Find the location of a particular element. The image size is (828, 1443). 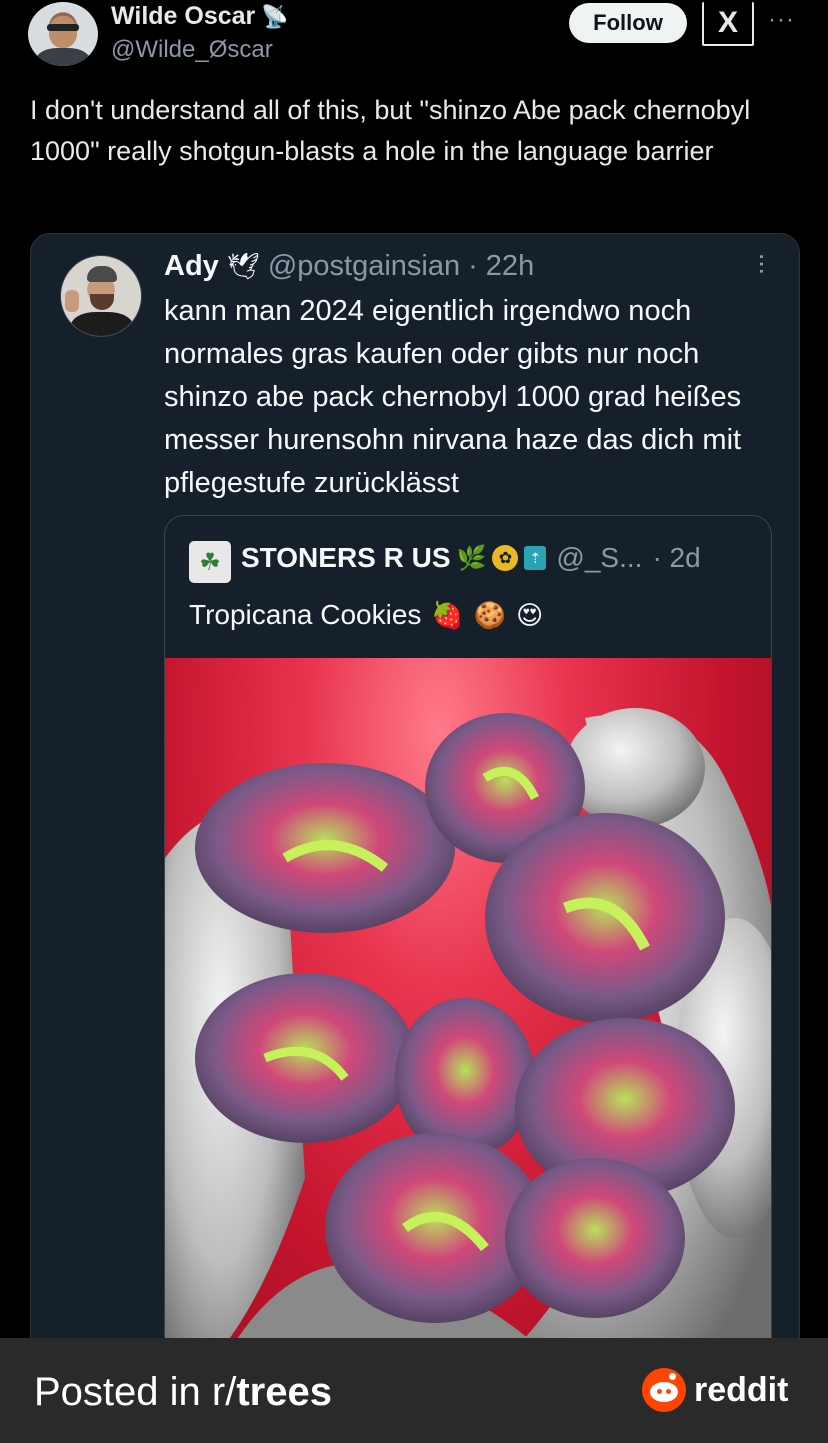

x-logo-icon: X is located at coordinates (728, 24).